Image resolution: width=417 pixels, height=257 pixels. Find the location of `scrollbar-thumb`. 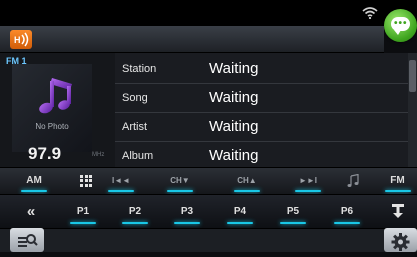

scrollbar-thumb is located at coordinates (412, 76).